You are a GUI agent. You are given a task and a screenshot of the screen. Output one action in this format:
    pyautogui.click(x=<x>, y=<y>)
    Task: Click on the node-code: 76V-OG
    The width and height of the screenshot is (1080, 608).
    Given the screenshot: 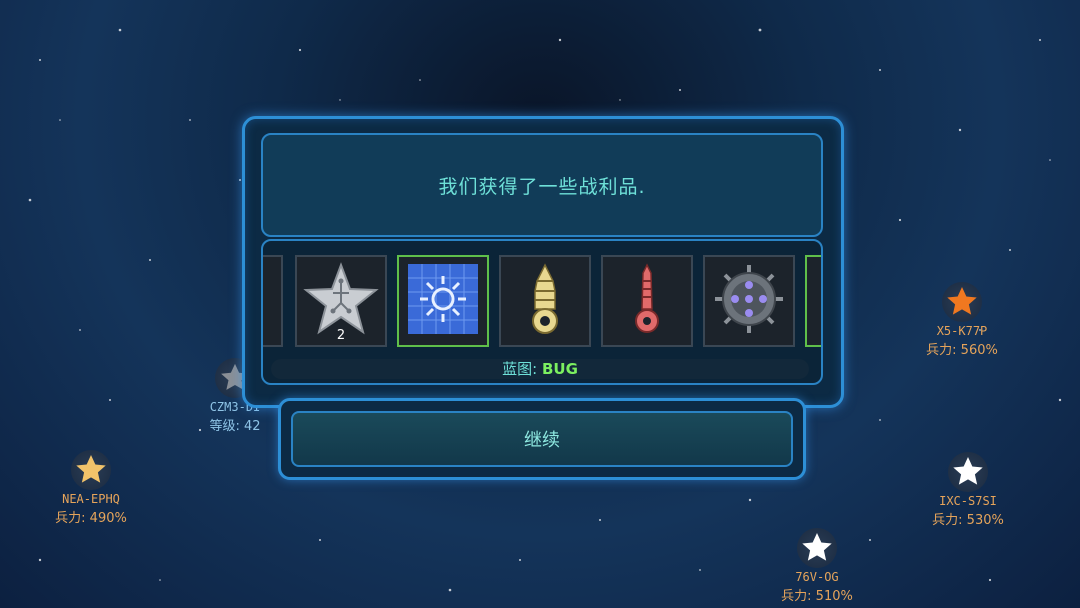 What is the action you would take?
    pyautogui.click(x=817, y=577)
    